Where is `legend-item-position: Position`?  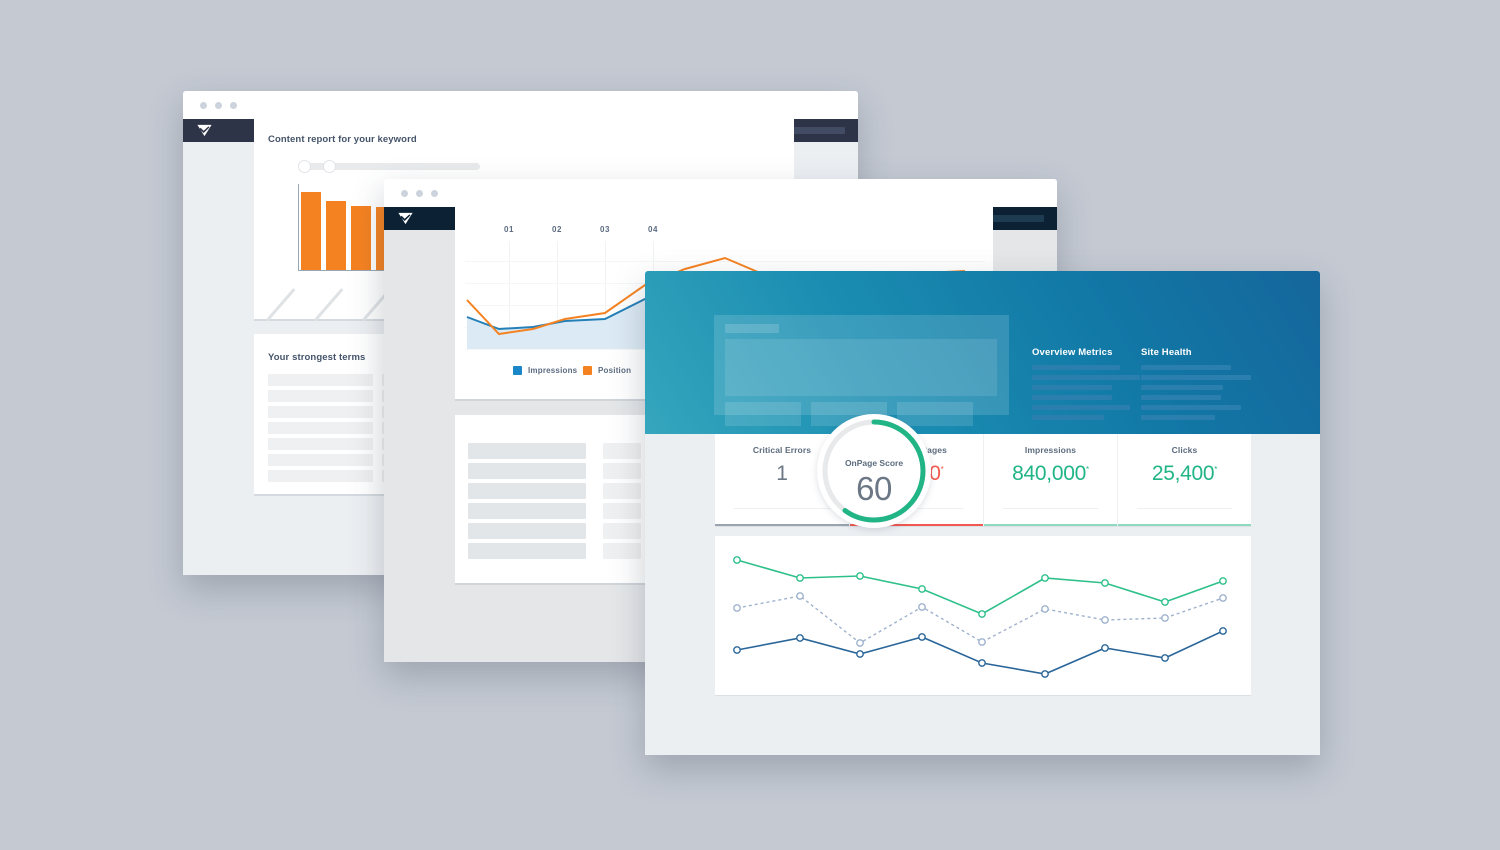
legend-item-position: Position is located at coordinates (607, 370).